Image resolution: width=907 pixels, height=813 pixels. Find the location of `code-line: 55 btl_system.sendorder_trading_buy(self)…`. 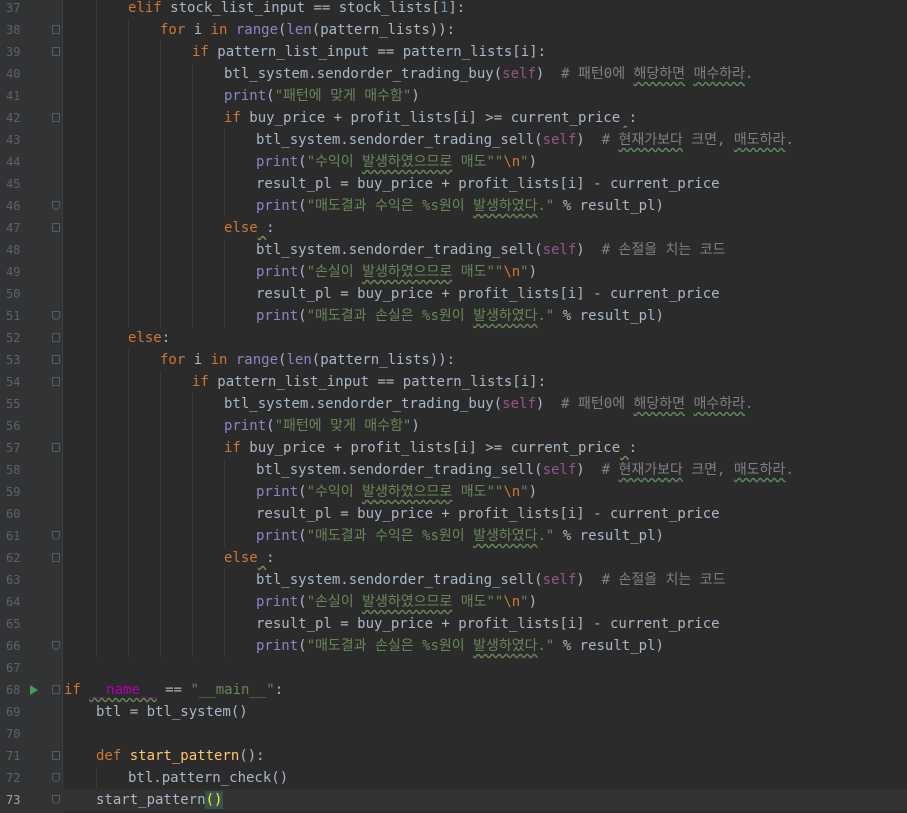

code-line: 55 btl_system.sendorder_trading_buy(self)… is located at coordinates (453, 404).